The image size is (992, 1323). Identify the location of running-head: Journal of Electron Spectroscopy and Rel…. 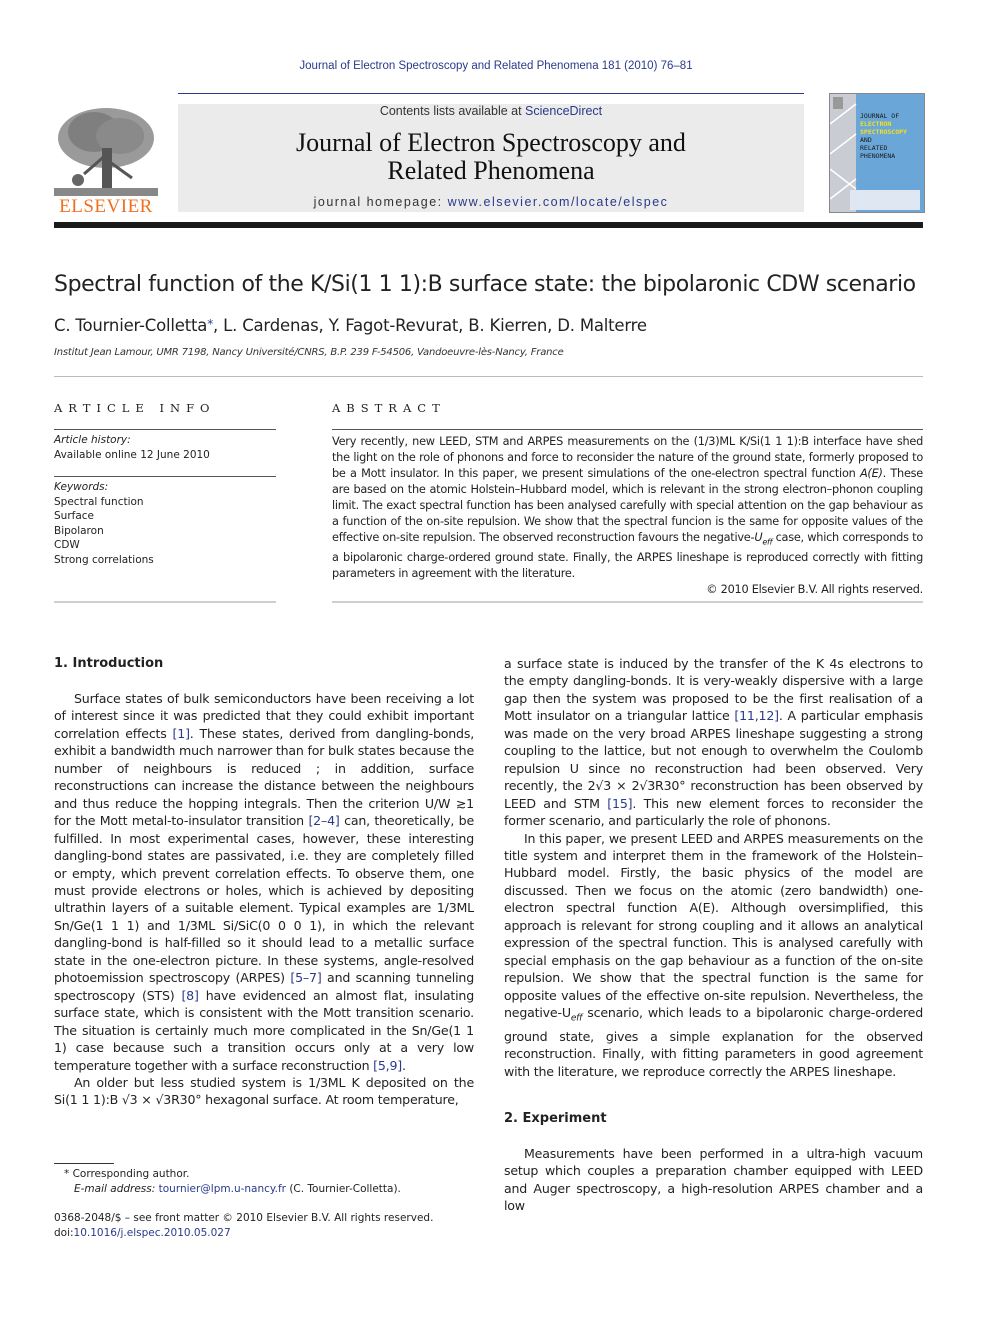
(496, 66).